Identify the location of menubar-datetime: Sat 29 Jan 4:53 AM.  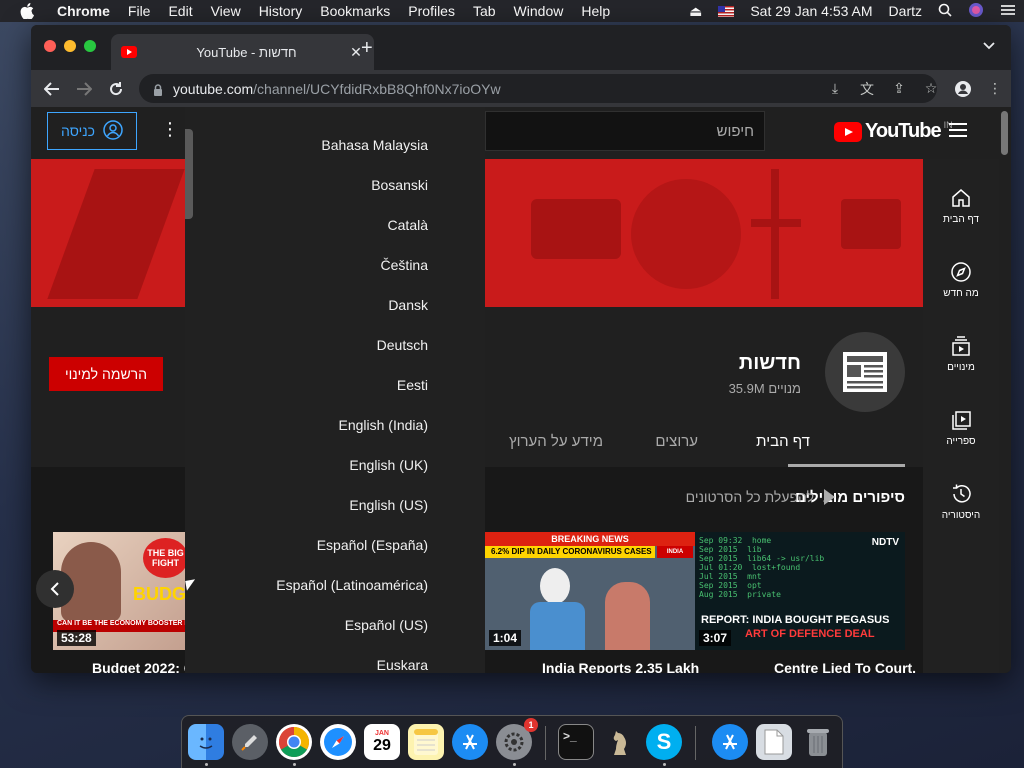
(811, 11).